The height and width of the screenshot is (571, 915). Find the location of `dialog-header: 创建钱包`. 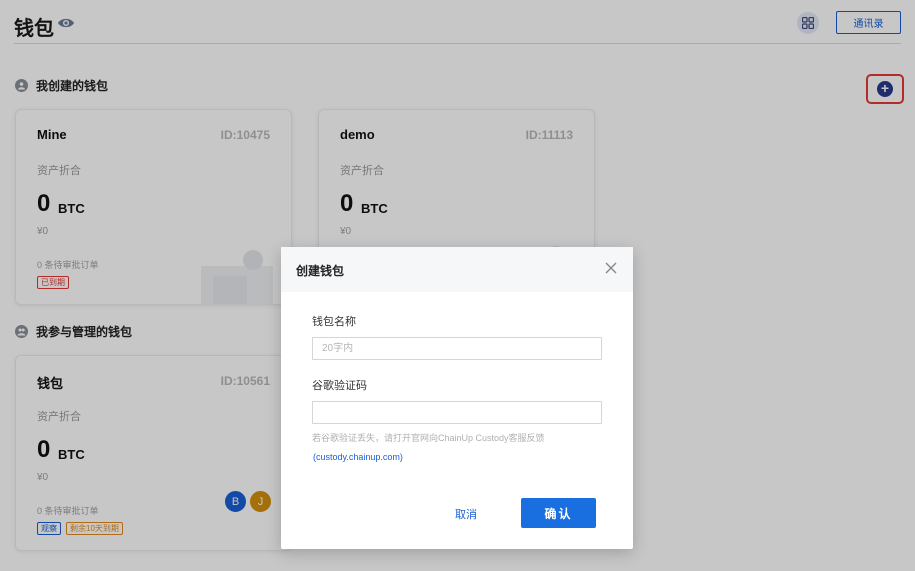

dialog-header: 创建钱包 is located at coordinates (457, 269).